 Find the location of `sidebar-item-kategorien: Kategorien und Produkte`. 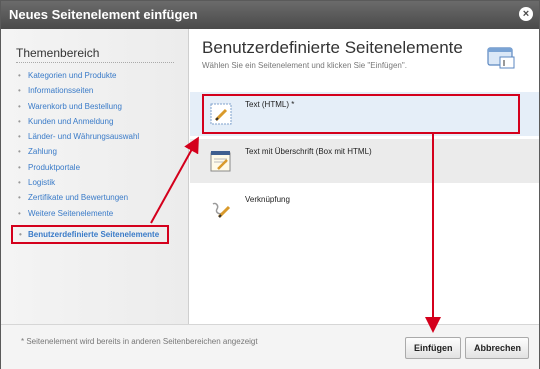

sidebar-item-kategorien: Kategorien und Produkte is located at coordinates (78, 76).